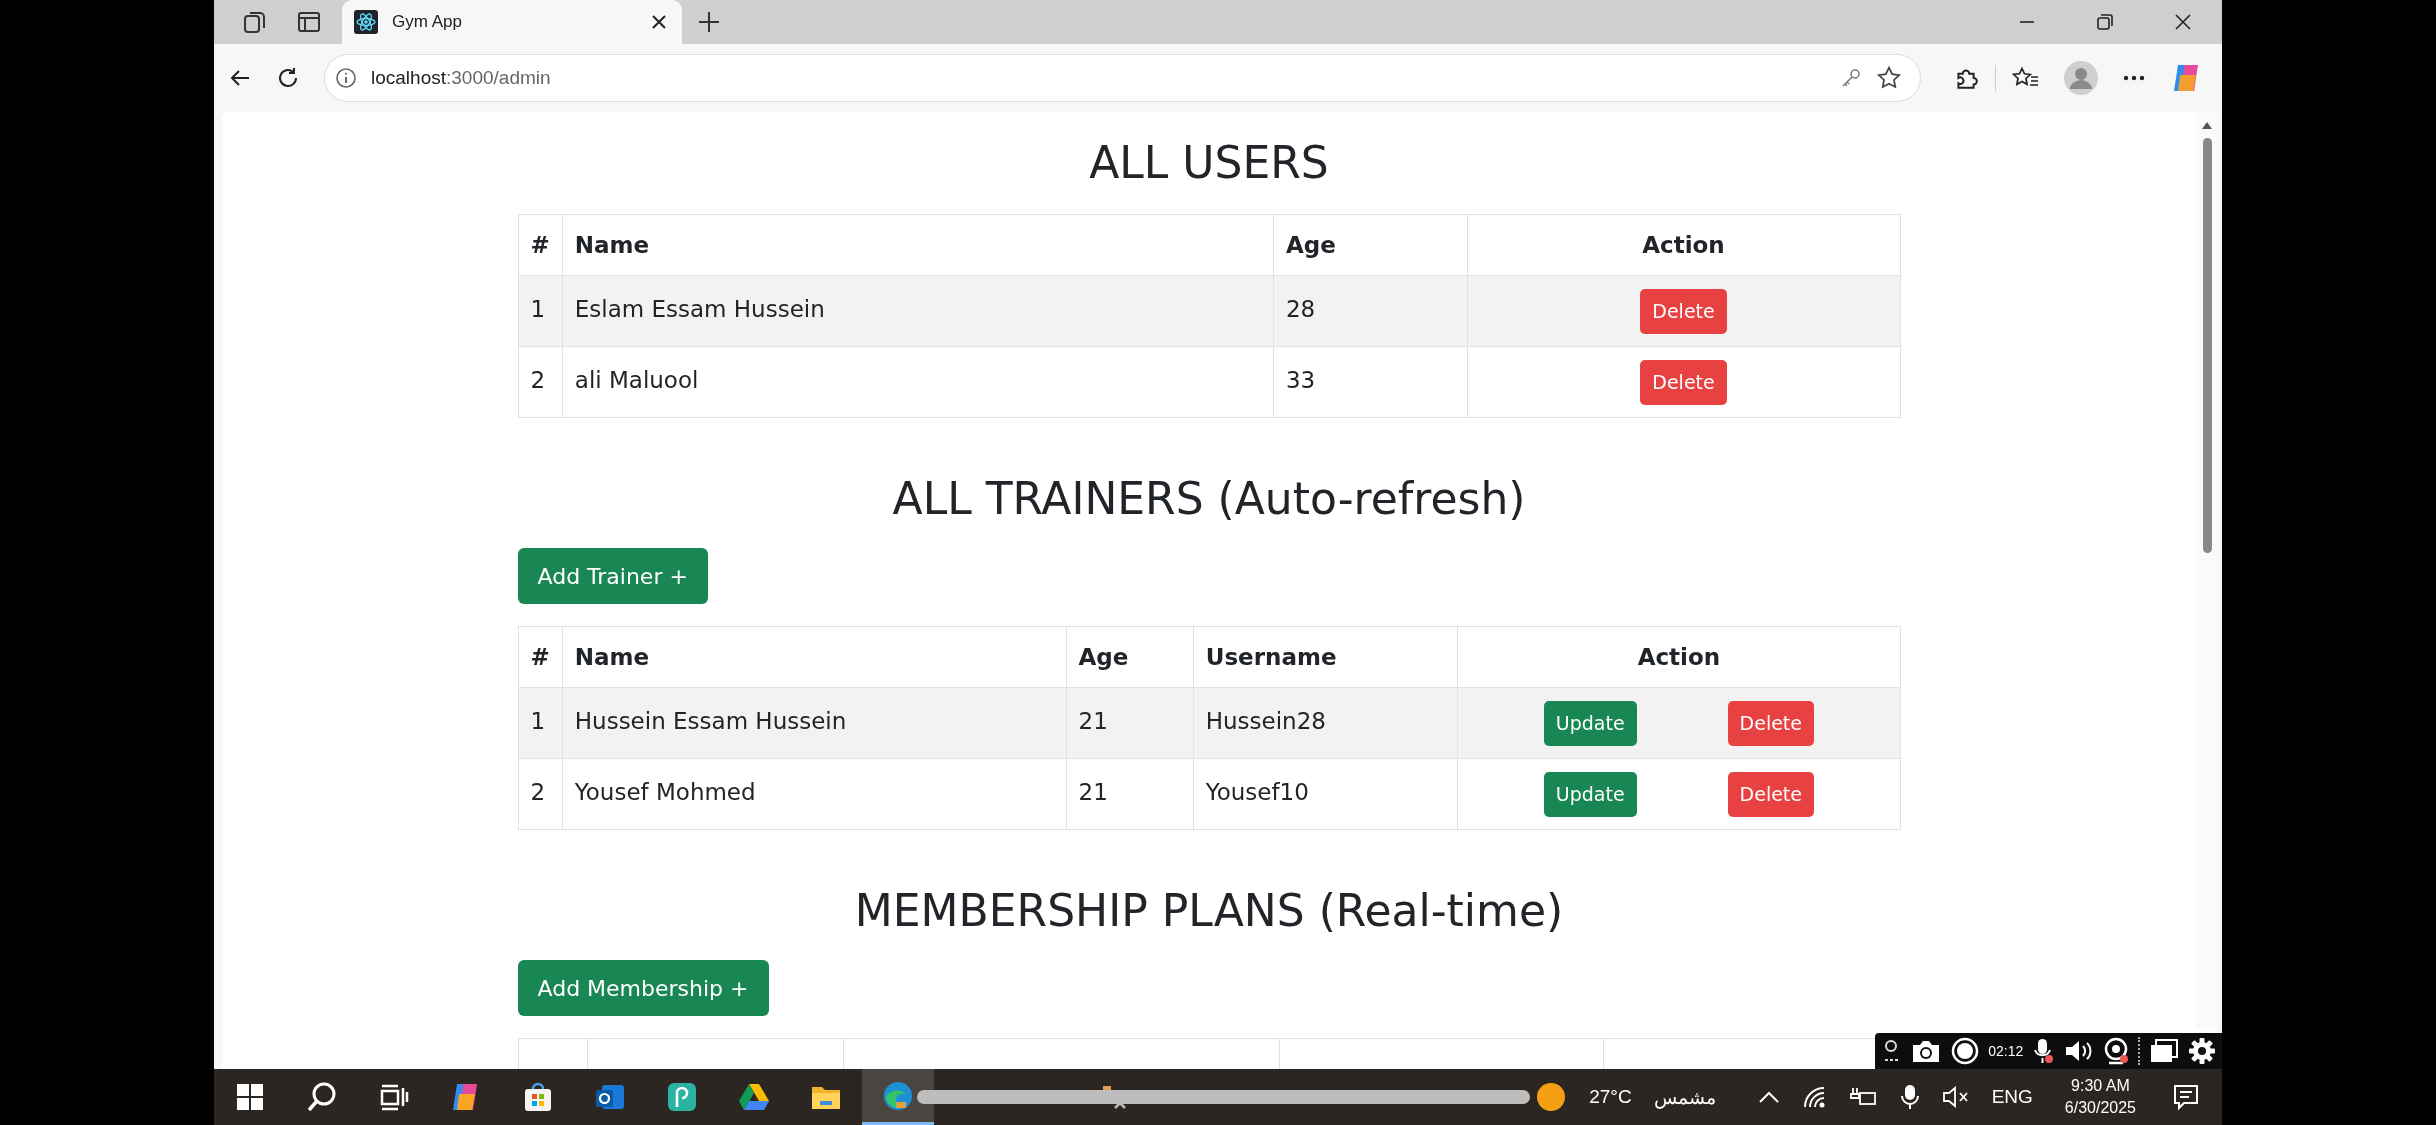  I want to click on info-icon, so click(346, 78).